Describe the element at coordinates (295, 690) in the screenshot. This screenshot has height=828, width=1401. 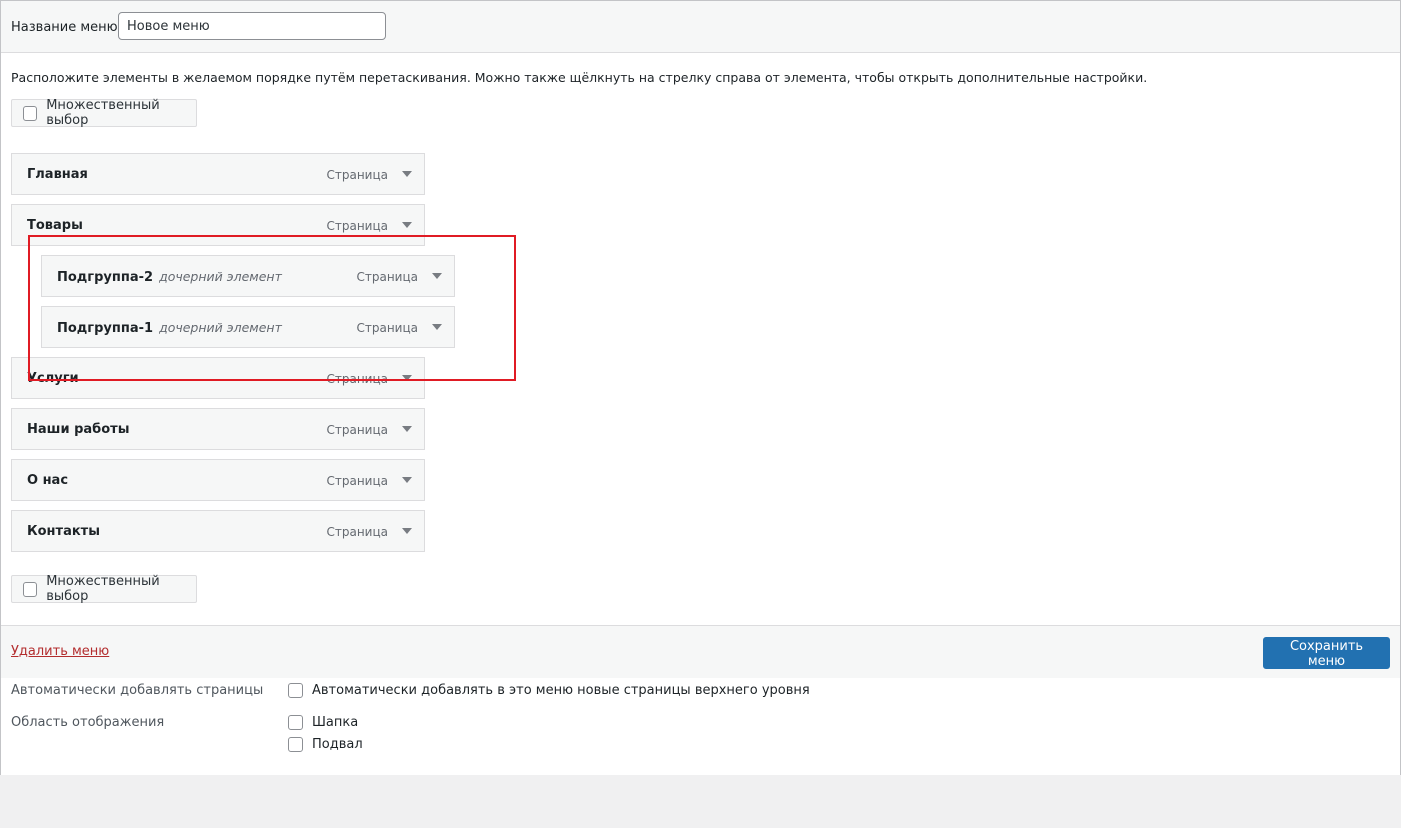
I see `auto-add-pages-checkbox` at that location.